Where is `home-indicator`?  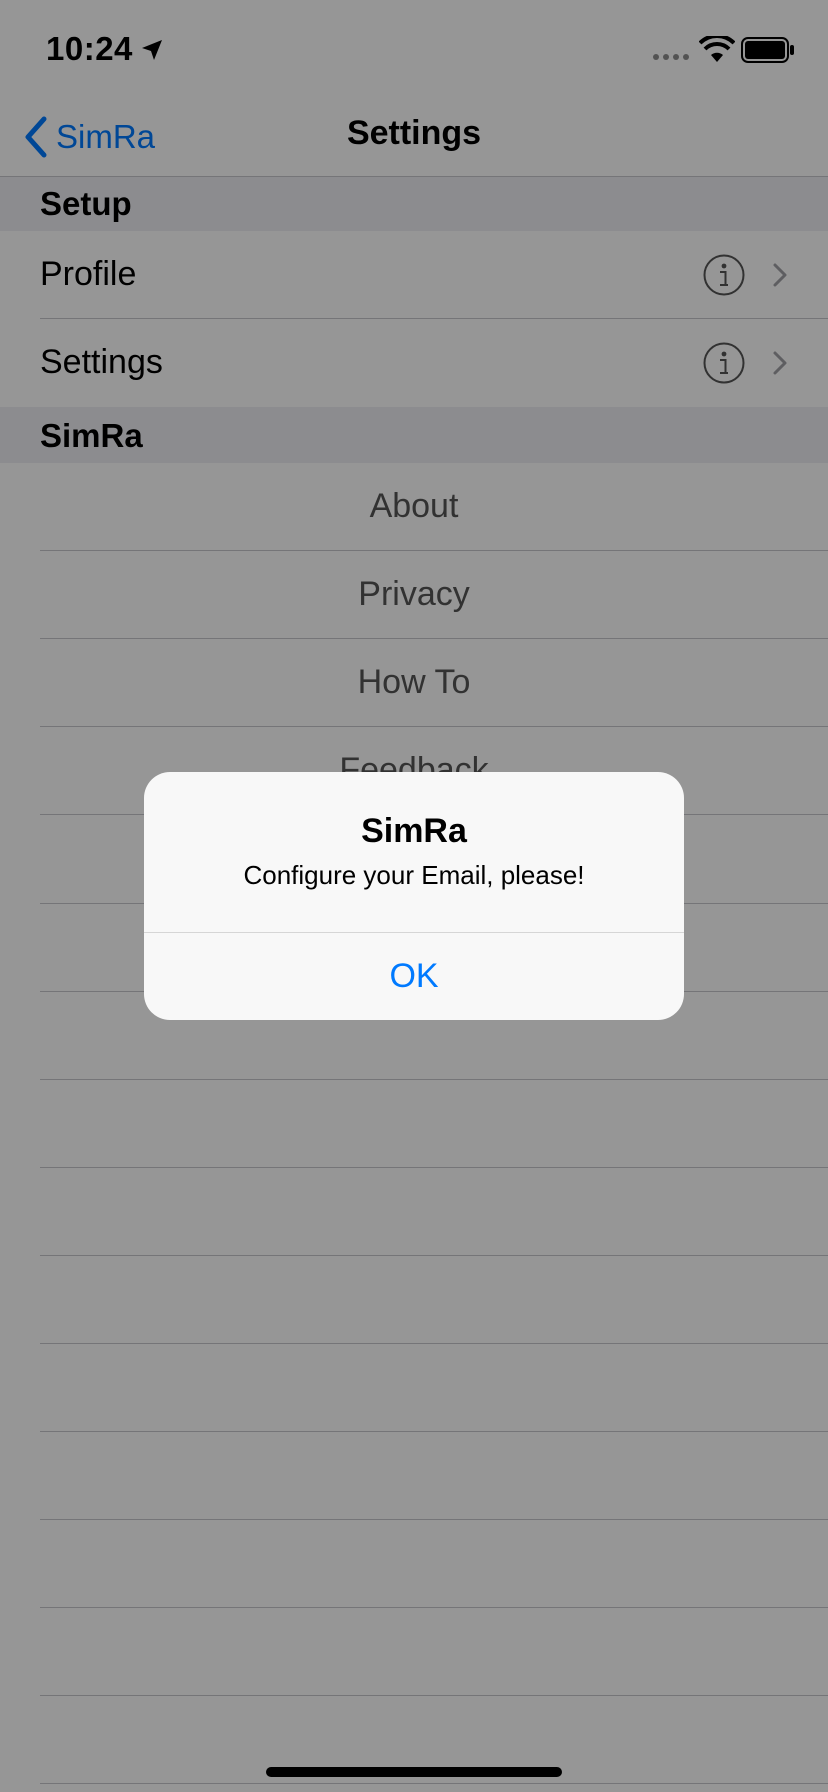 home-indicator is located at coordinates (414, 1772).